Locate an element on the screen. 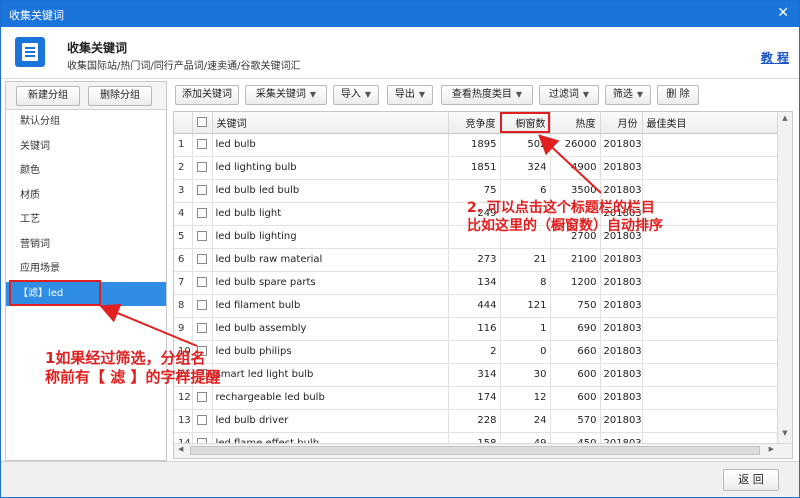 The height and width of the screenshot is (498, 800). scroll-down-icon: ▼ is located at coordinates (785, 435).